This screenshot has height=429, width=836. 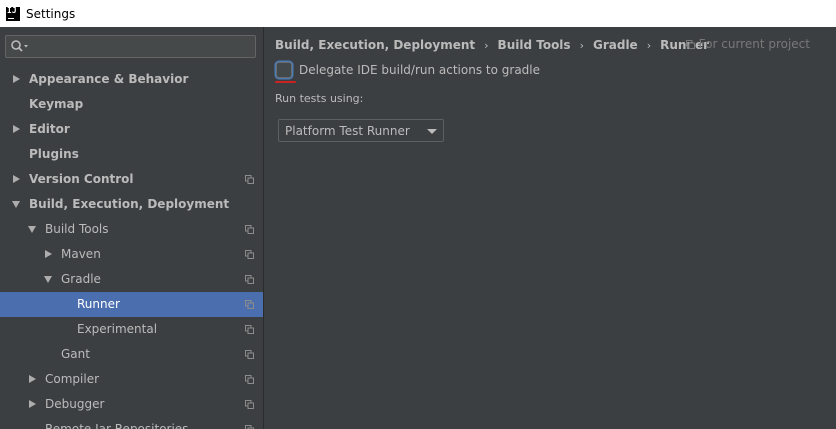 I want to click on tree-item: Build, Execution, Deployment, so click(x=131, y=204).